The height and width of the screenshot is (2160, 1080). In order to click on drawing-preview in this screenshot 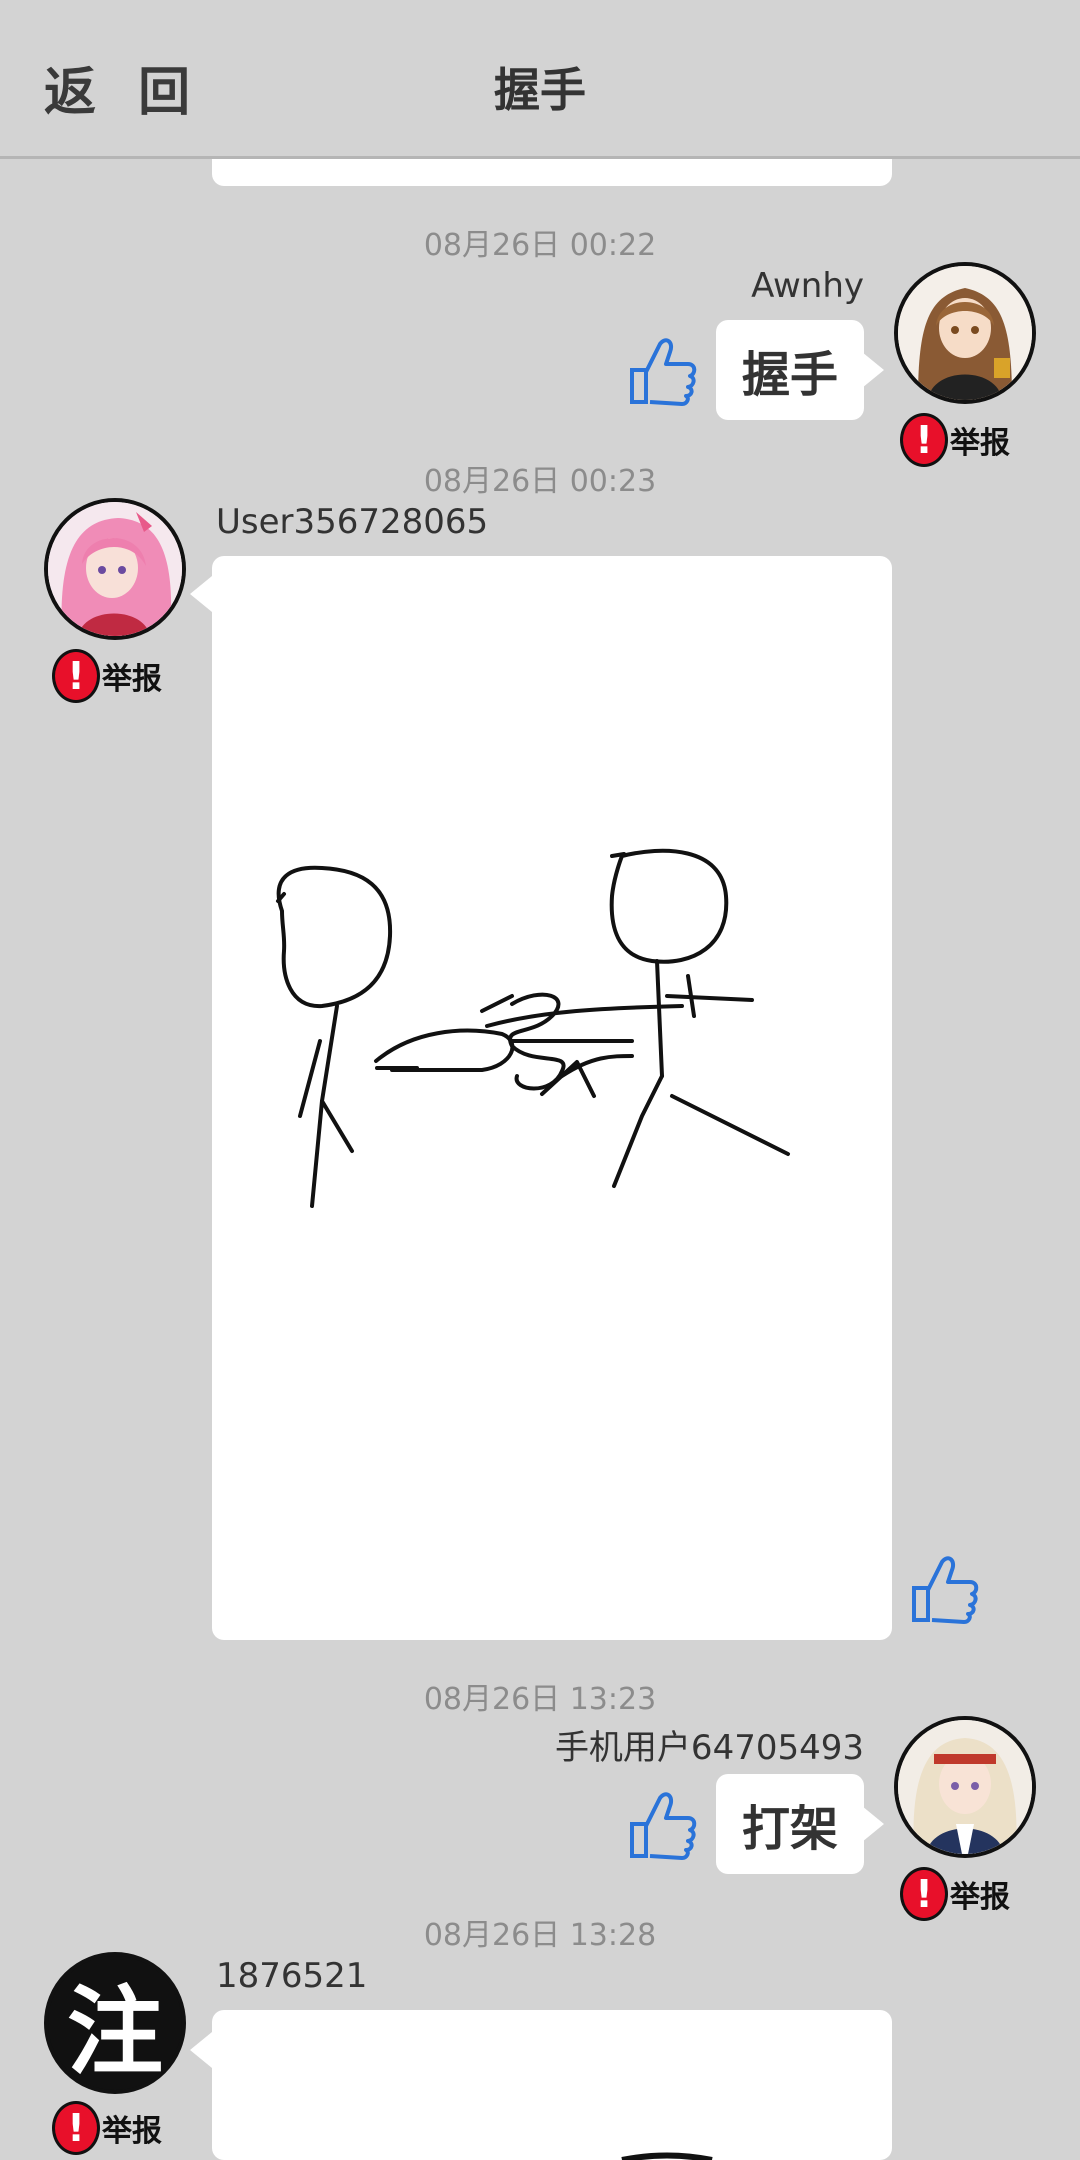, I will do `click(667, 2156)`.